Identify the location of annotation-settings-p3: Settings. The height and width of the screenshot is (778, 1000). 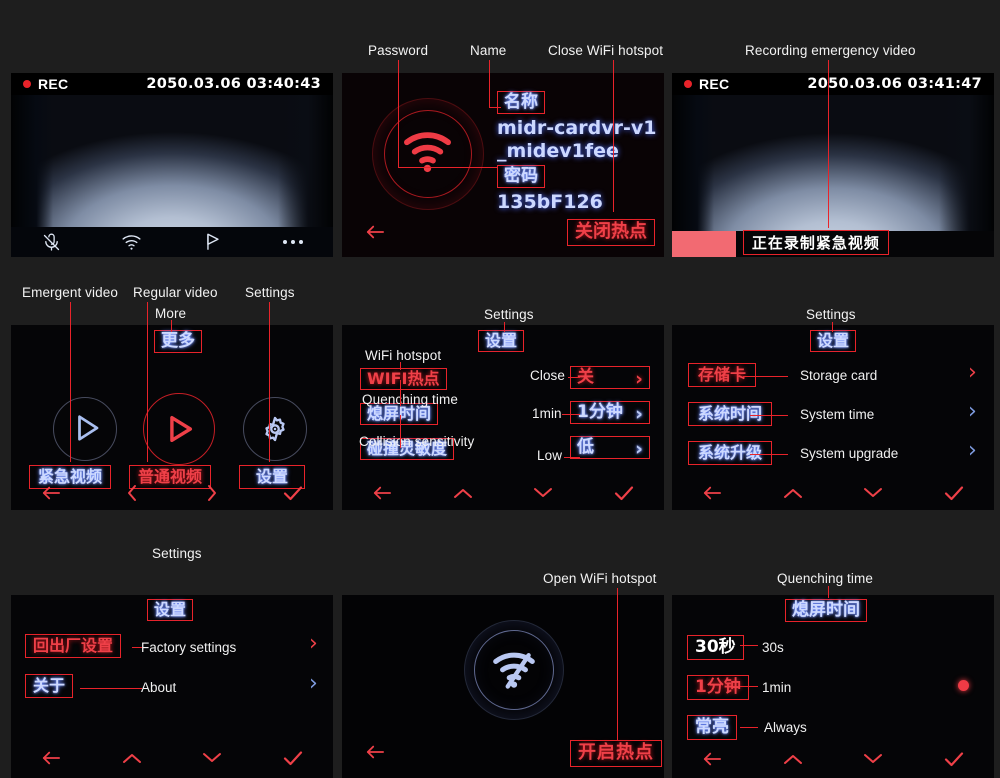
(177, 553).